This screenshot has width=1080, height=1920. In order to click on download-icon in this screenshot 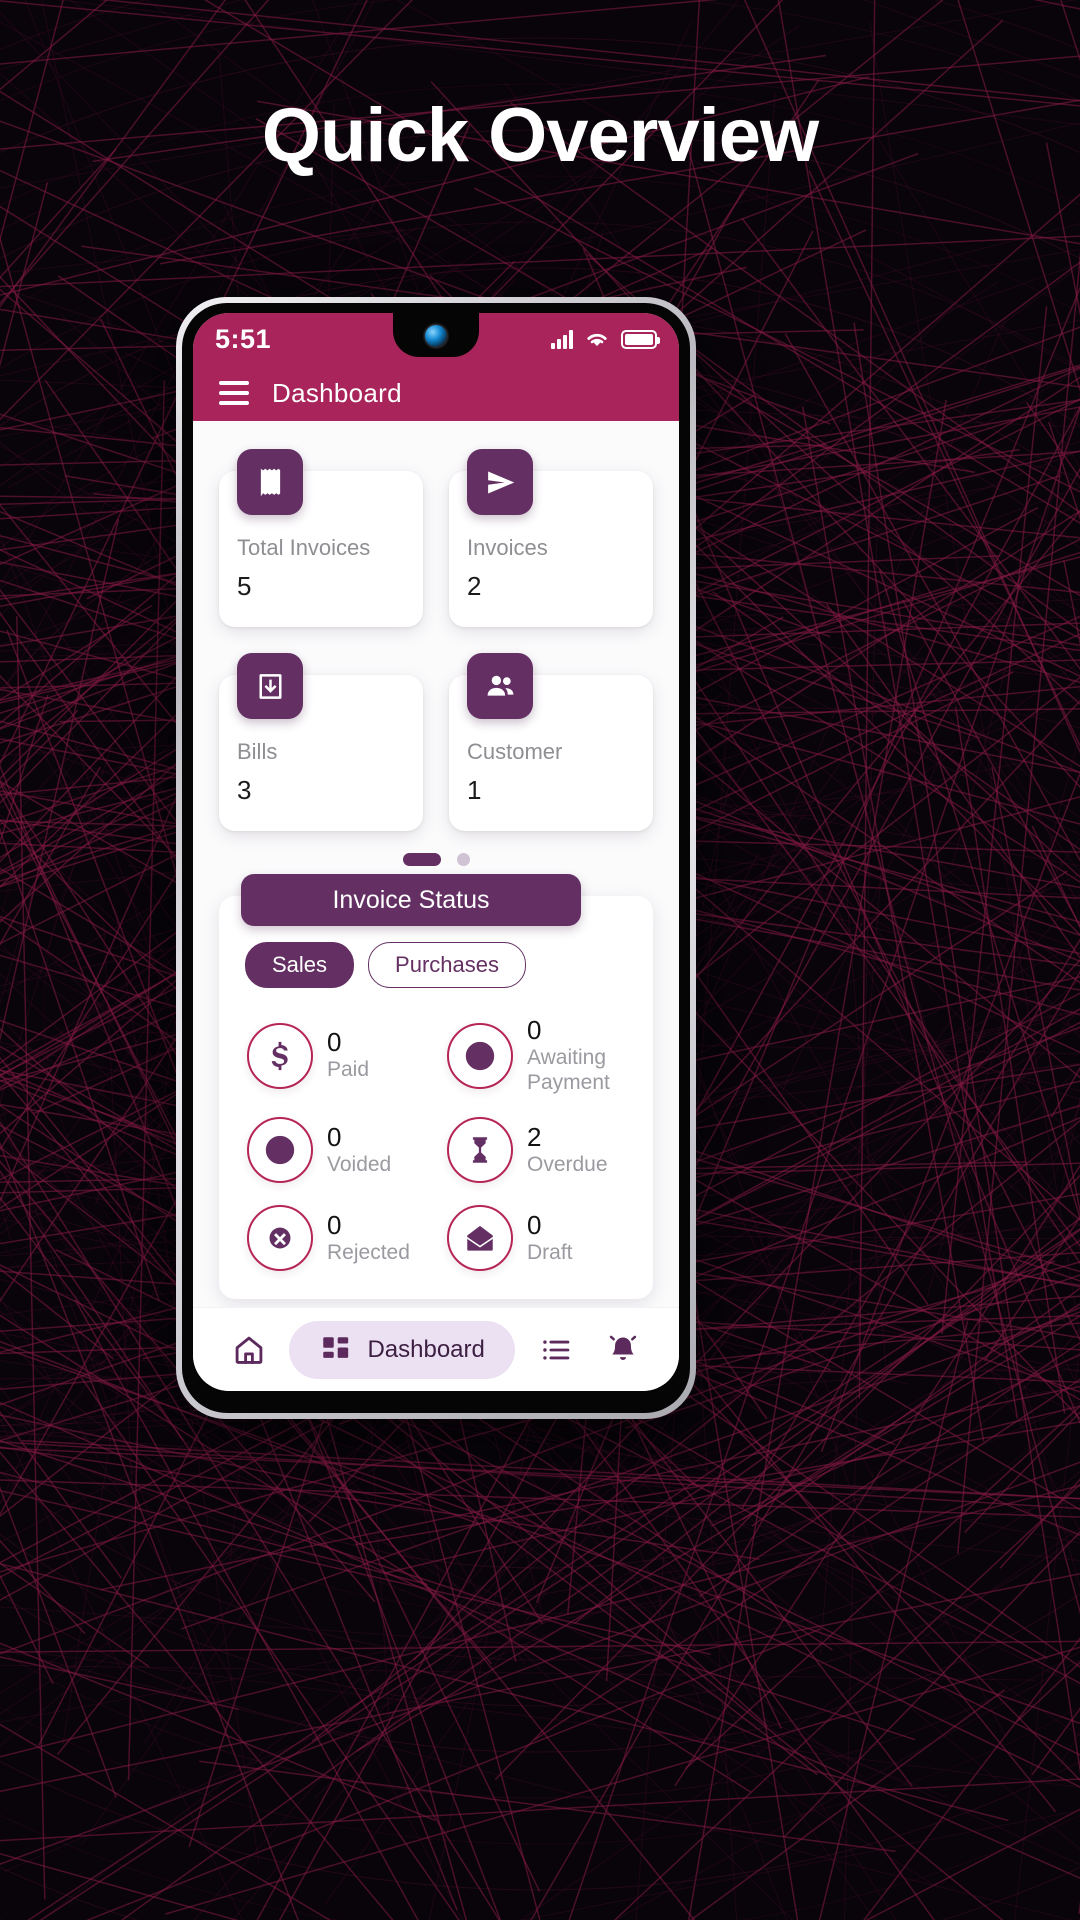, I will do `click(270, 686)`.